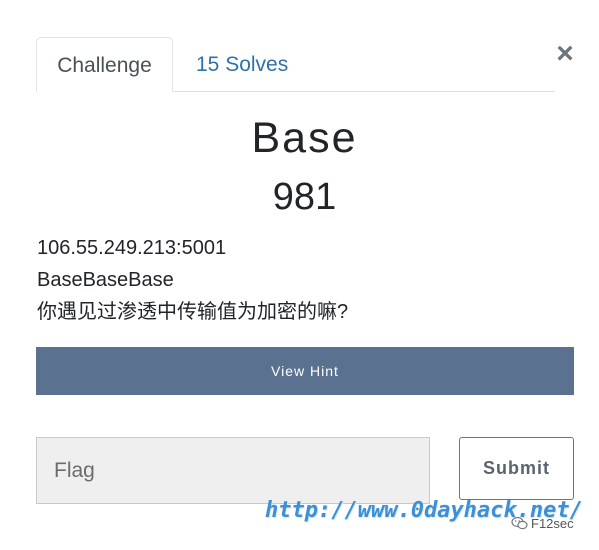  Describe the element at coordinates (552, 523) in the screenshot. I see `watermark-brand-label: F12sec` at that location.